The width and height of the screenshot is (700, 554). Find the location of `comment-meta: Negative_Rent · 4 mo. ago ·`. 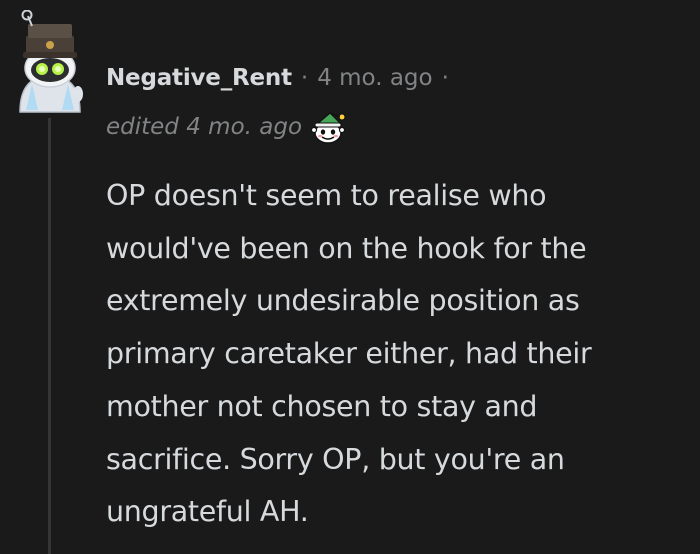

comment-meta: Negative_Rent · 4 mo. ago · is located at coordinates (282, 78).